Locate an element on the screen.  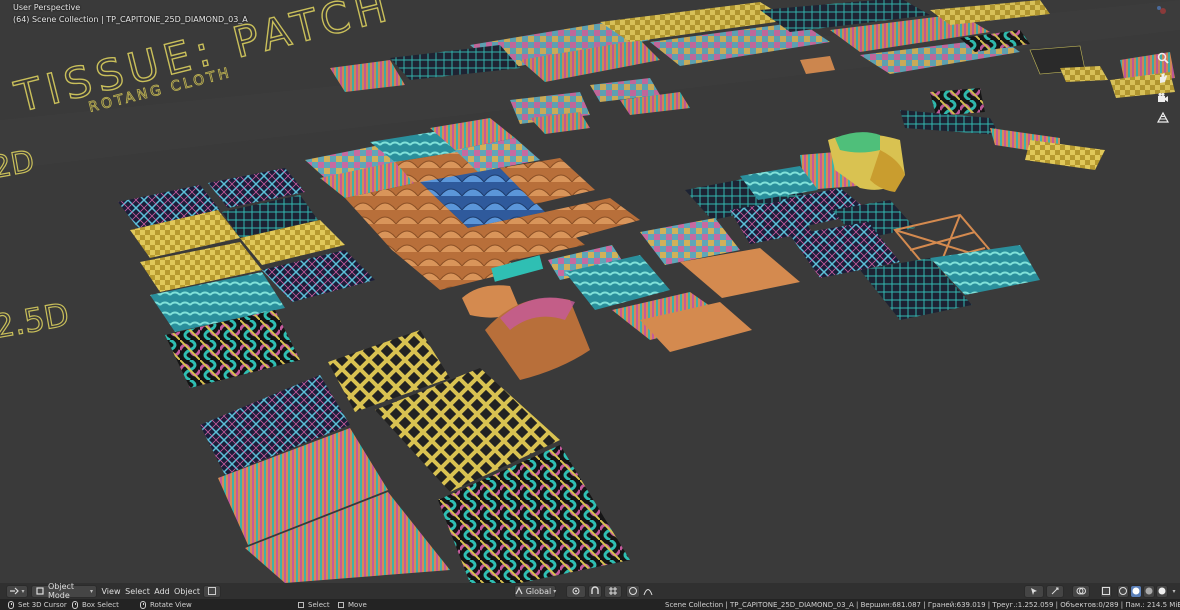
snap-button is located at coordinates (595, 591).